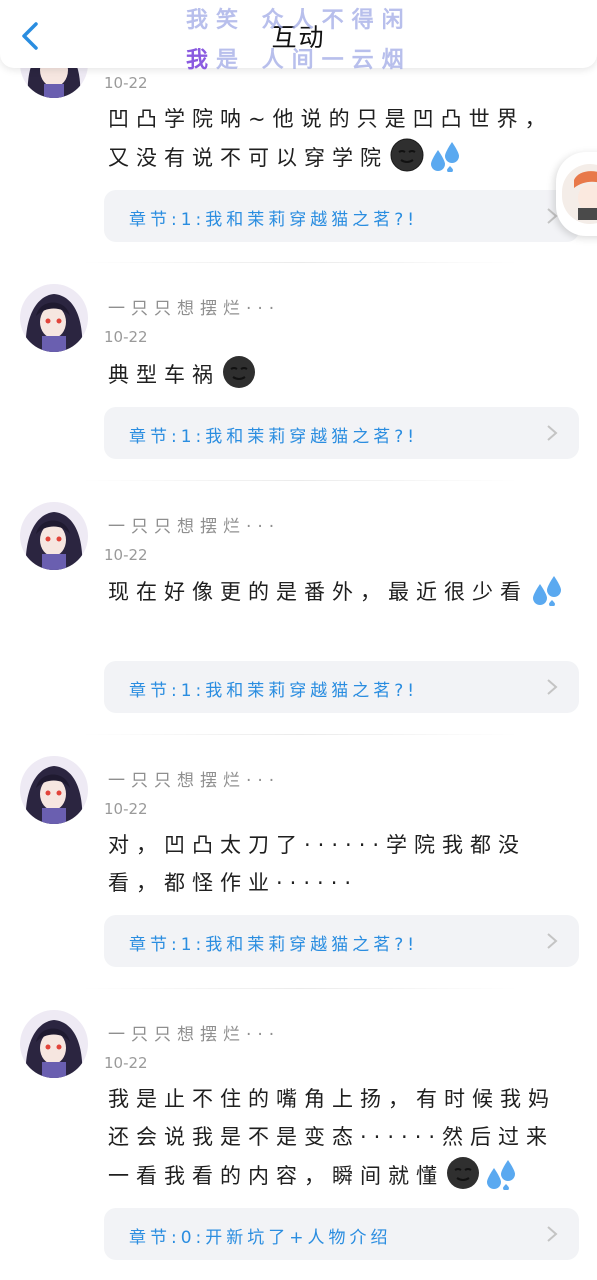  What do you see at coordinates (576, 194) in the screenshot?
I see `floating-avatar` at bounding box center [576, 194].